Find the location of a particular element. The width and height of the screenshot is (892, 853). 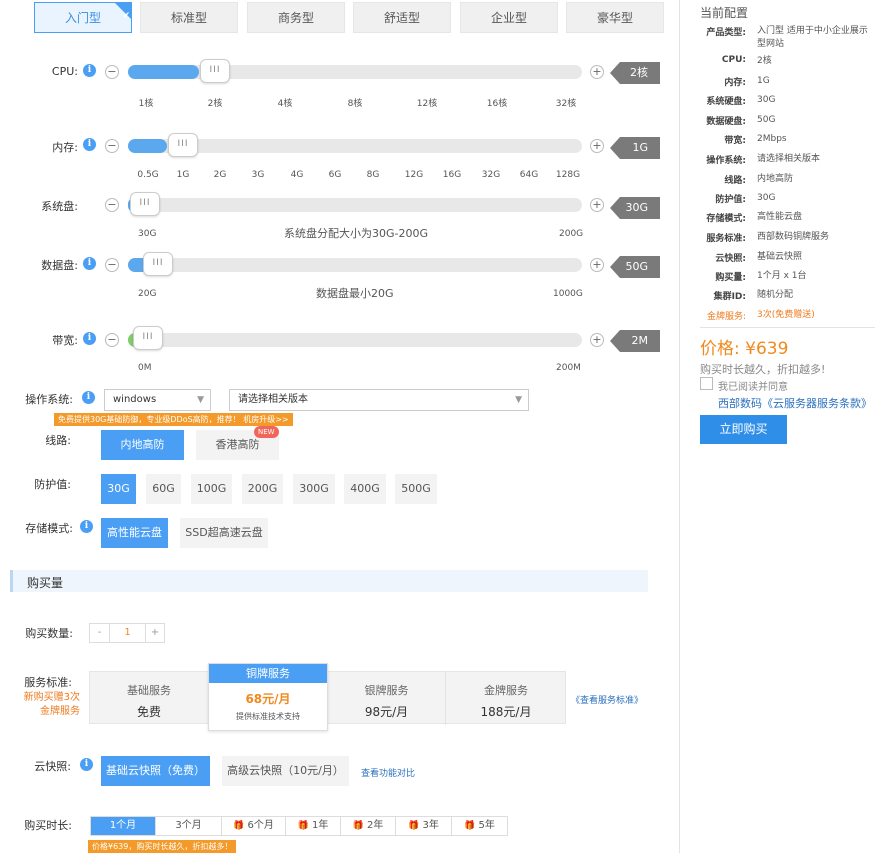

duration-1-year: 🎁 1年 is located at coordinates (313, 826).